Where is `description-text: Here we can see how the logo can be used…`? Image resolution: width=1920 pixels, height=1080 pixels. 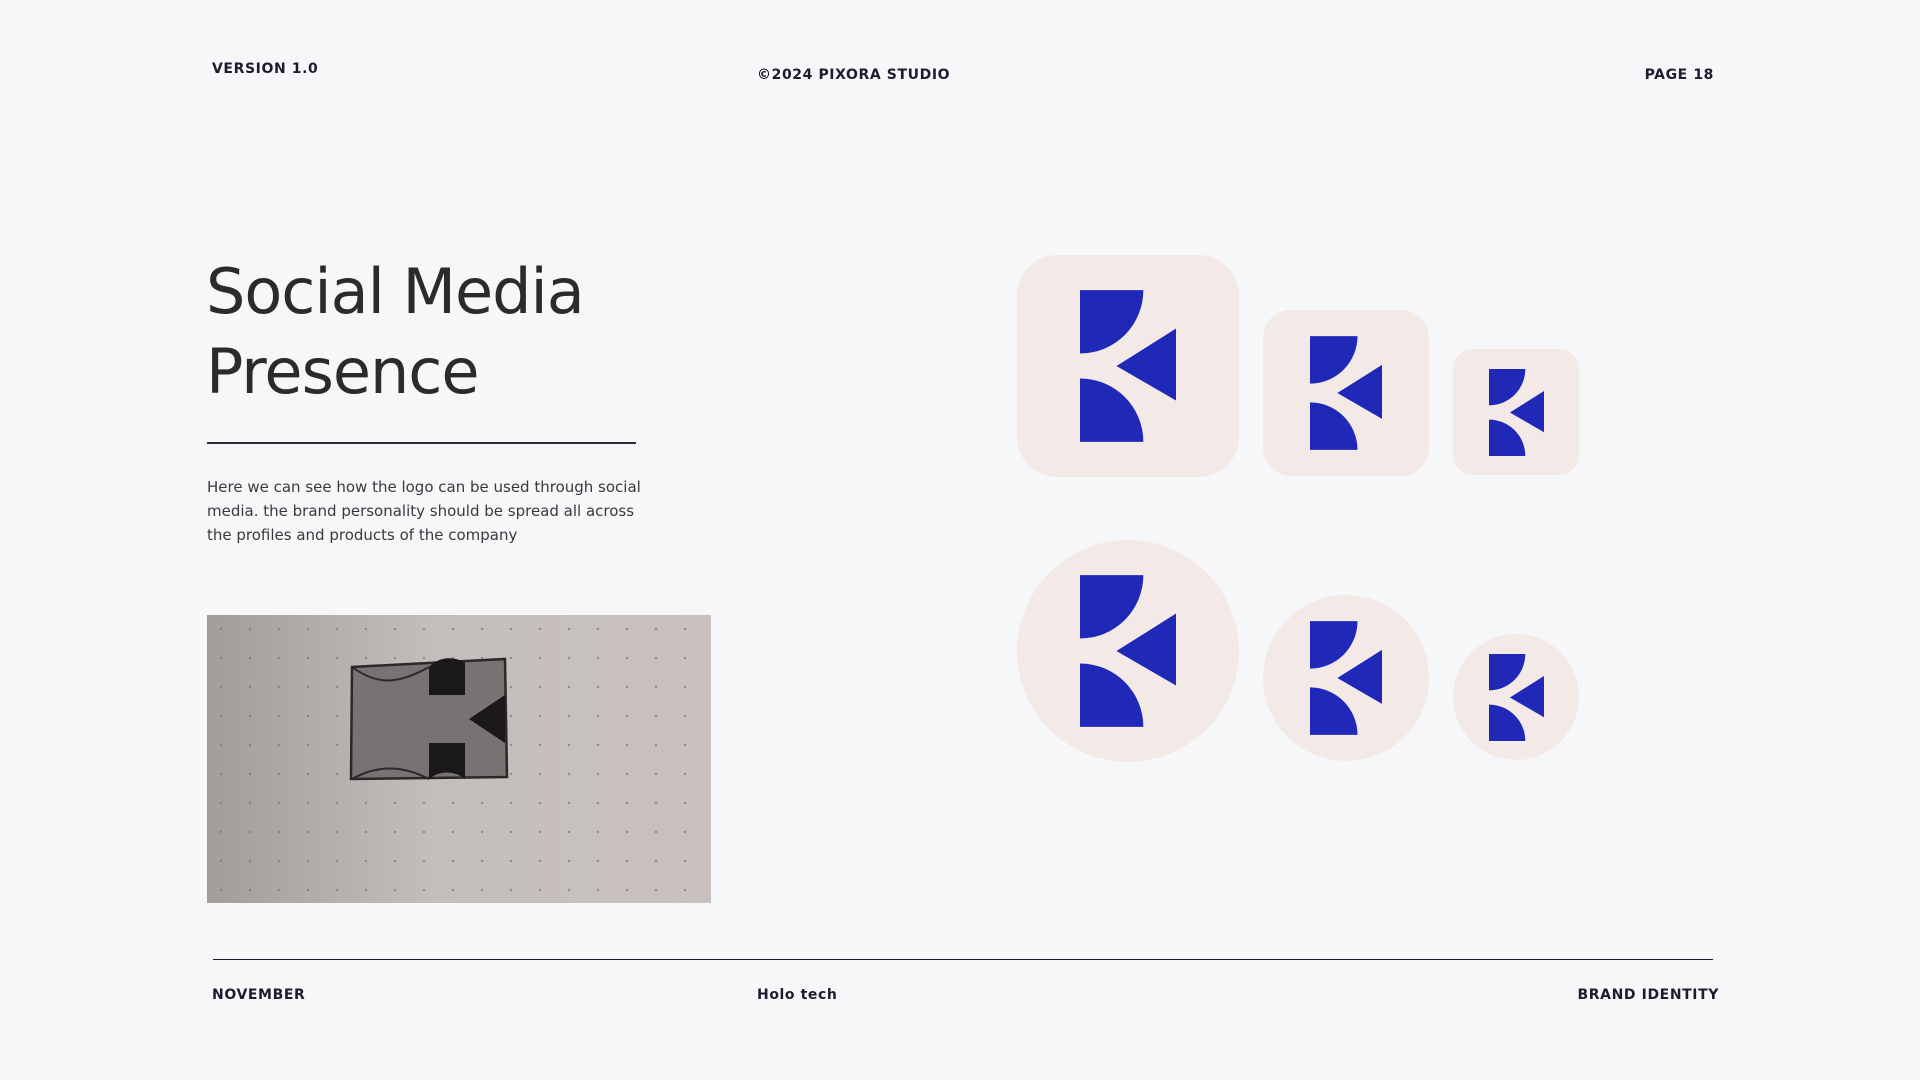 description-text: Here we can see how the logo can be used… is located at coordinates (424, 511).